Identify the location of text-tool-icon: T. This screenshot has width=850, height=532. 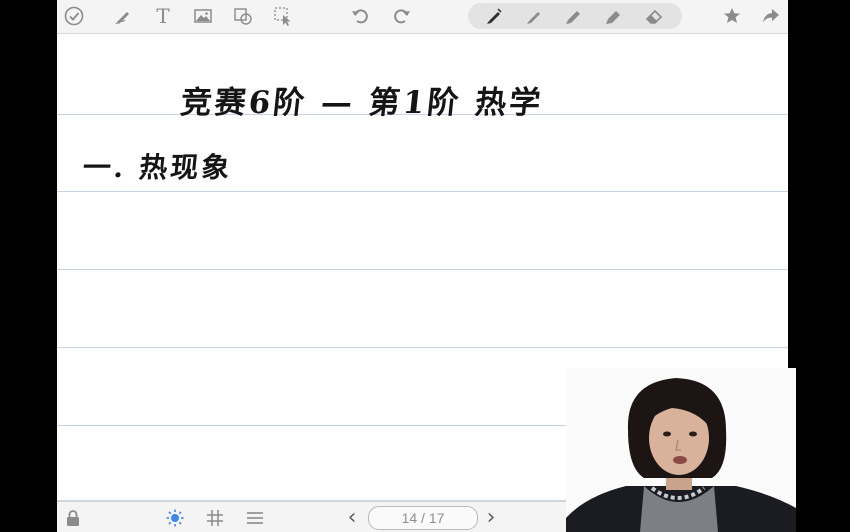
(163, 16).